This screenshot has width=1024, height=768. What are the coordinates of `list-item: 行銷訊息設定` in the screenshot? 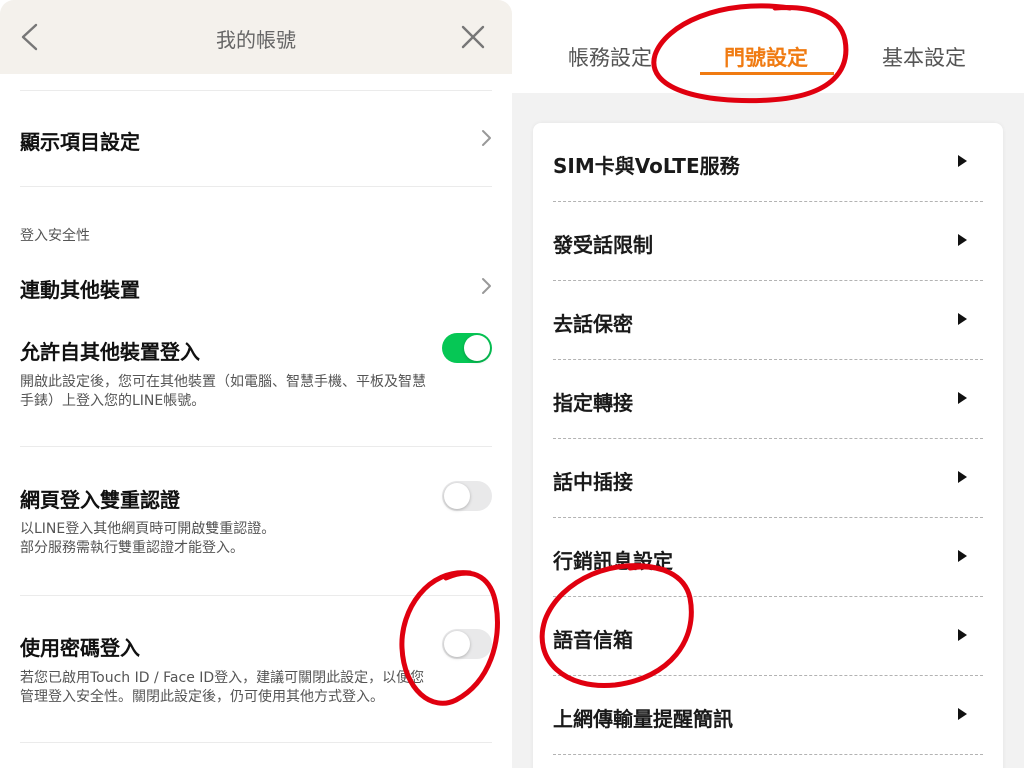 It's located at (768, 557).